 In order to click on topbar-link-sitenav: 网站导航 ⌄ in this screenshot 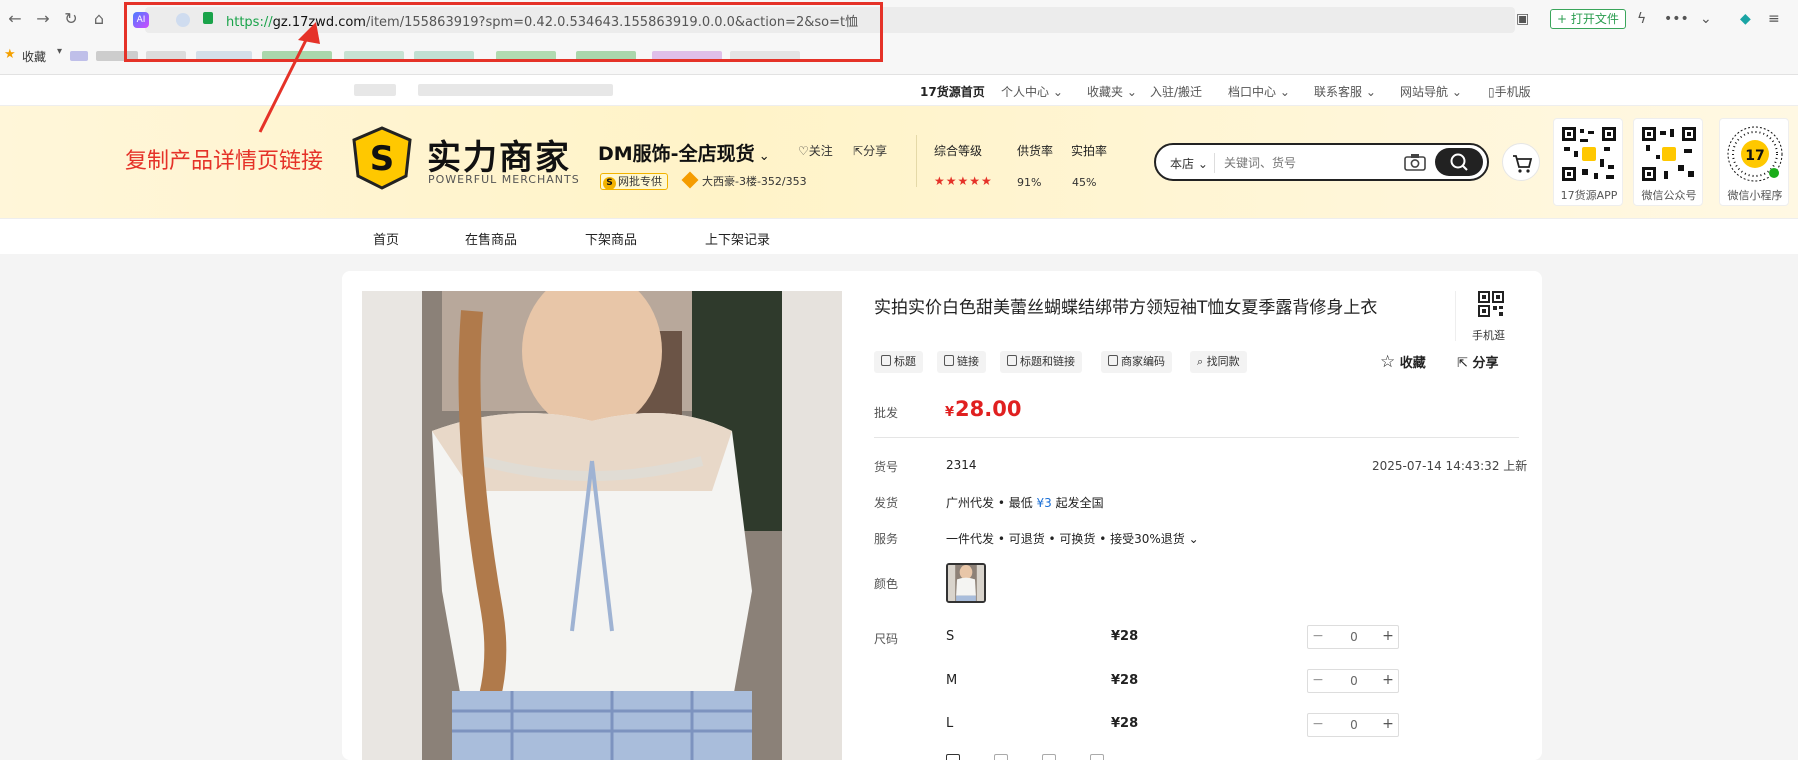, I will do `click(1431, 91)`.